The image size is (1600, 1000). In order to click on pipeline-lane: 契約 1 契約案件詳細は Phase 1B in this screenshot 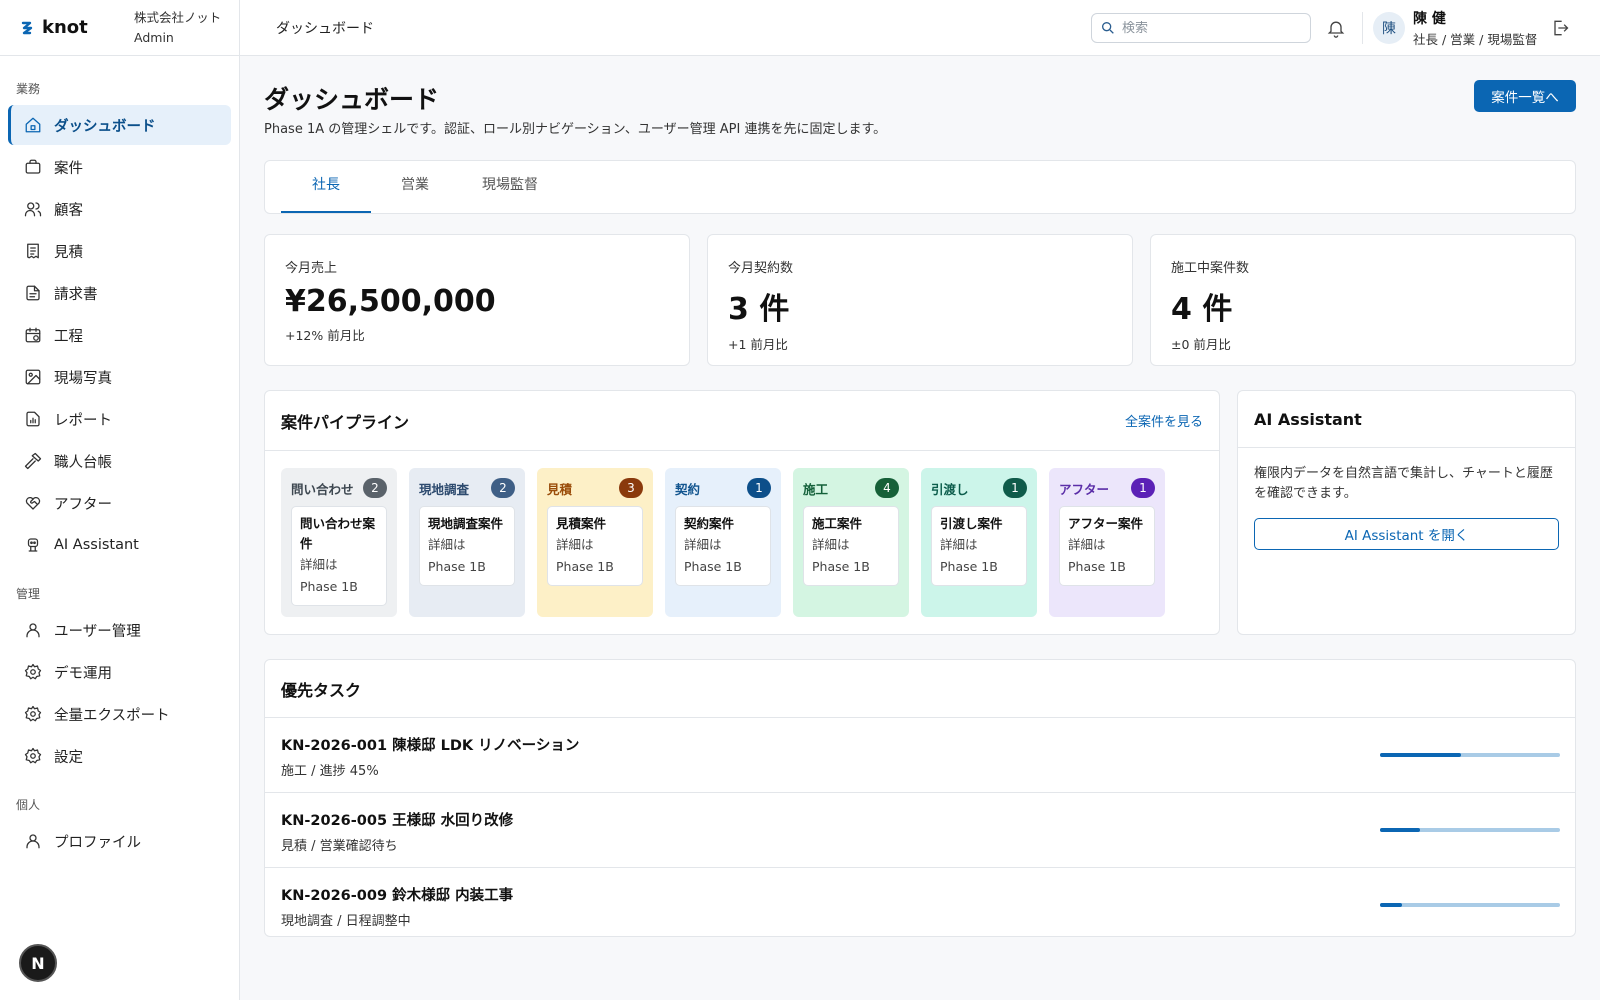, I will do `click(723, 542)`.